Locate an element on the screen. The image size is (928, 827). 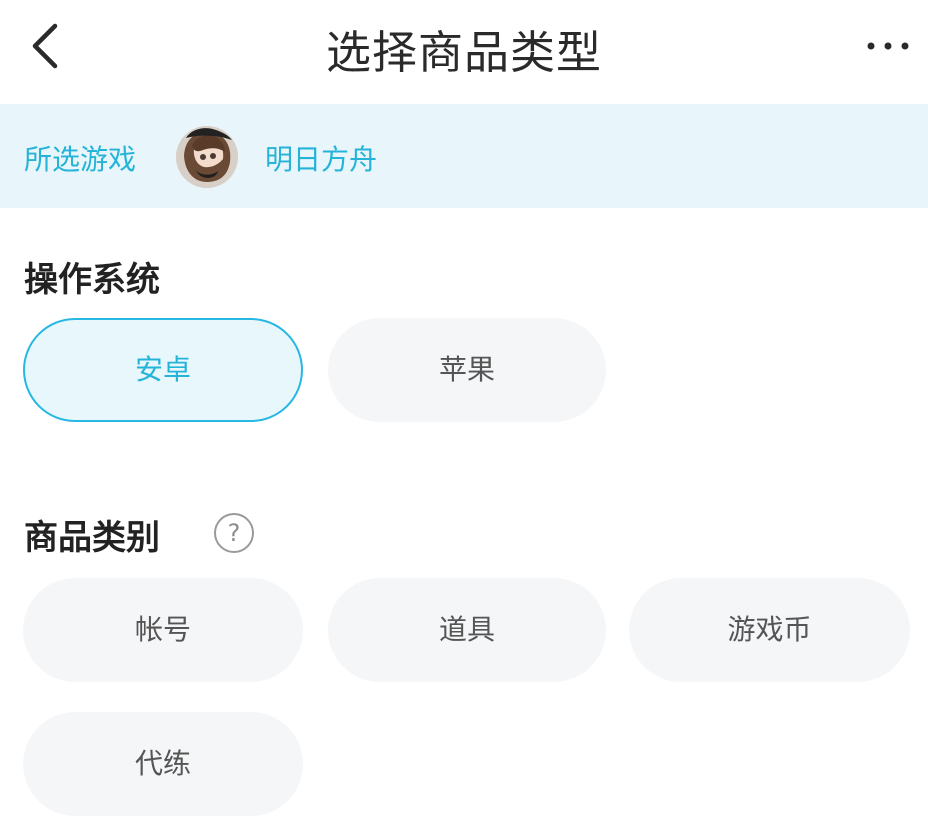
selected-game-banner: 所选游戏 明日方舟 is located at coordinates (464, 156).